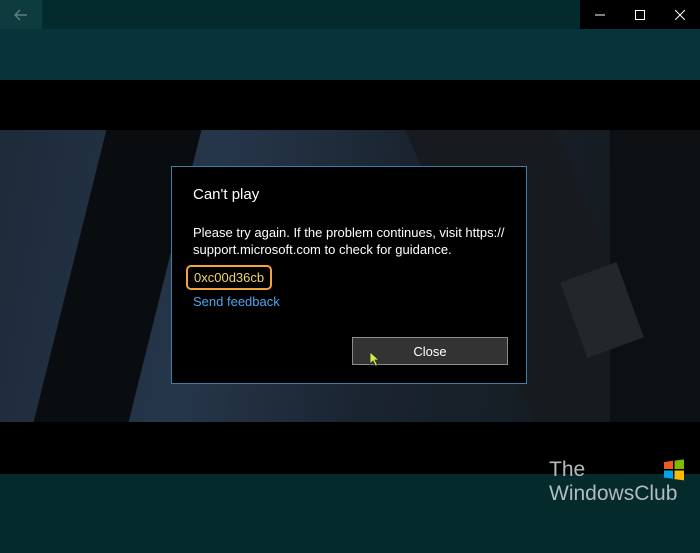 The width and height of the screenshot is (700, 553). Describe the element at coordinates (674, 470) in the screenshot. I see `windows-logo-icon` at that location.